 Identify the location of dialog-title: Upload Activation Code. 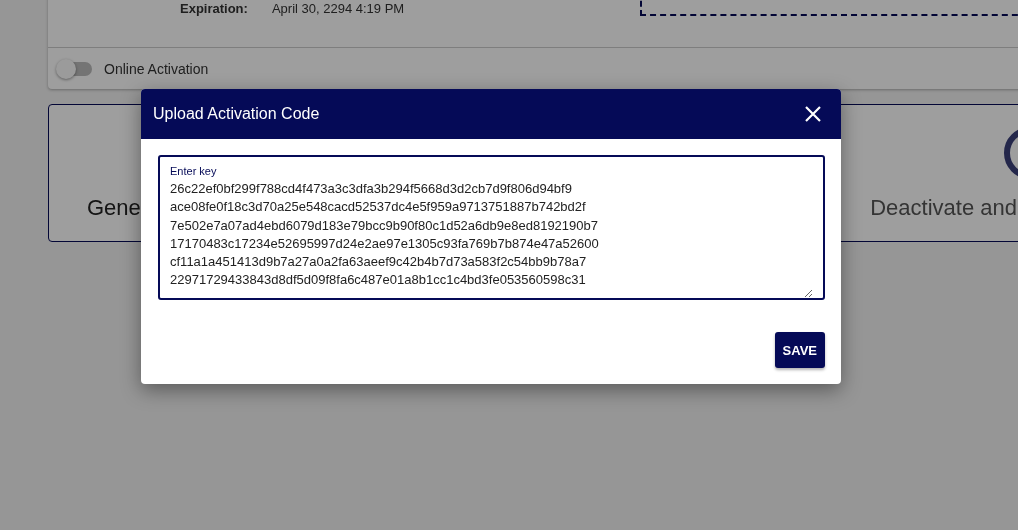
(236, 114).